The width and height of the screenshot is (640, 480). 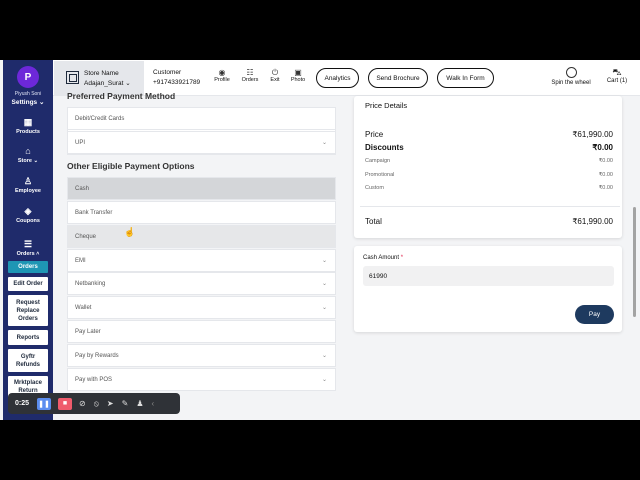 I want to click on payment-option-pay-later: Pay Later, so click(x=201, y=331).